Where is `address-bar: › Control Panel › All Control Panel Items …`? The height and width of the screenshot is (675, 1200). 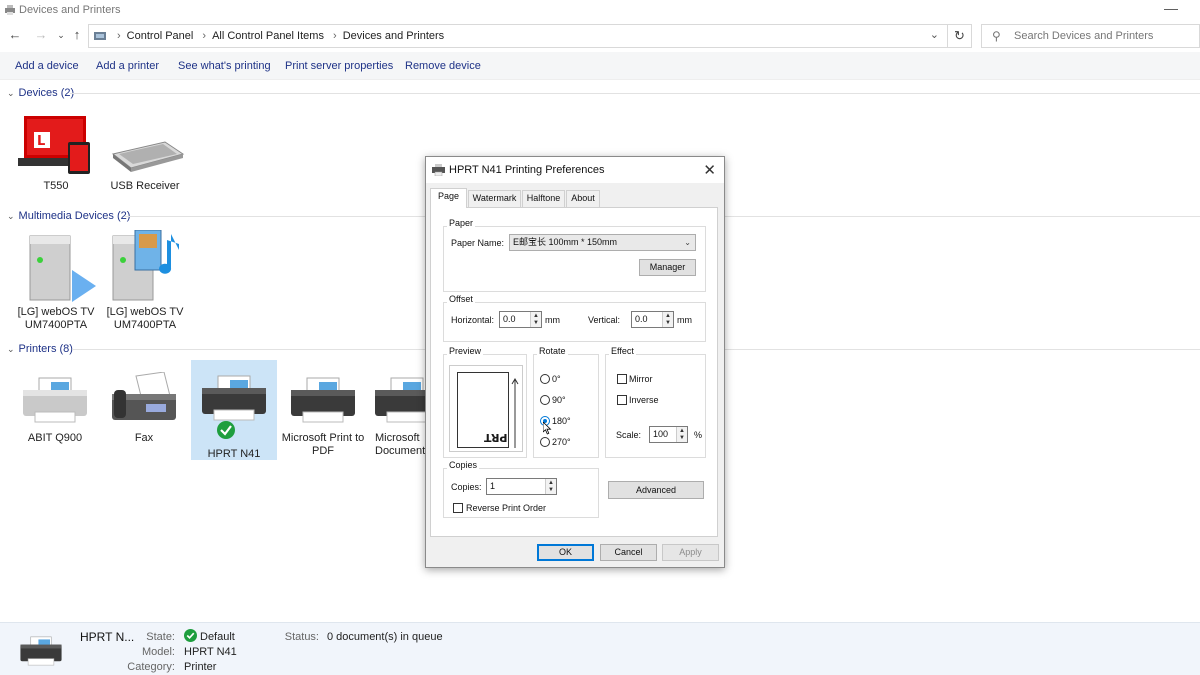
address-bar: › Control Panel › All Control Panel Items … is located at coordinates (518, 36).